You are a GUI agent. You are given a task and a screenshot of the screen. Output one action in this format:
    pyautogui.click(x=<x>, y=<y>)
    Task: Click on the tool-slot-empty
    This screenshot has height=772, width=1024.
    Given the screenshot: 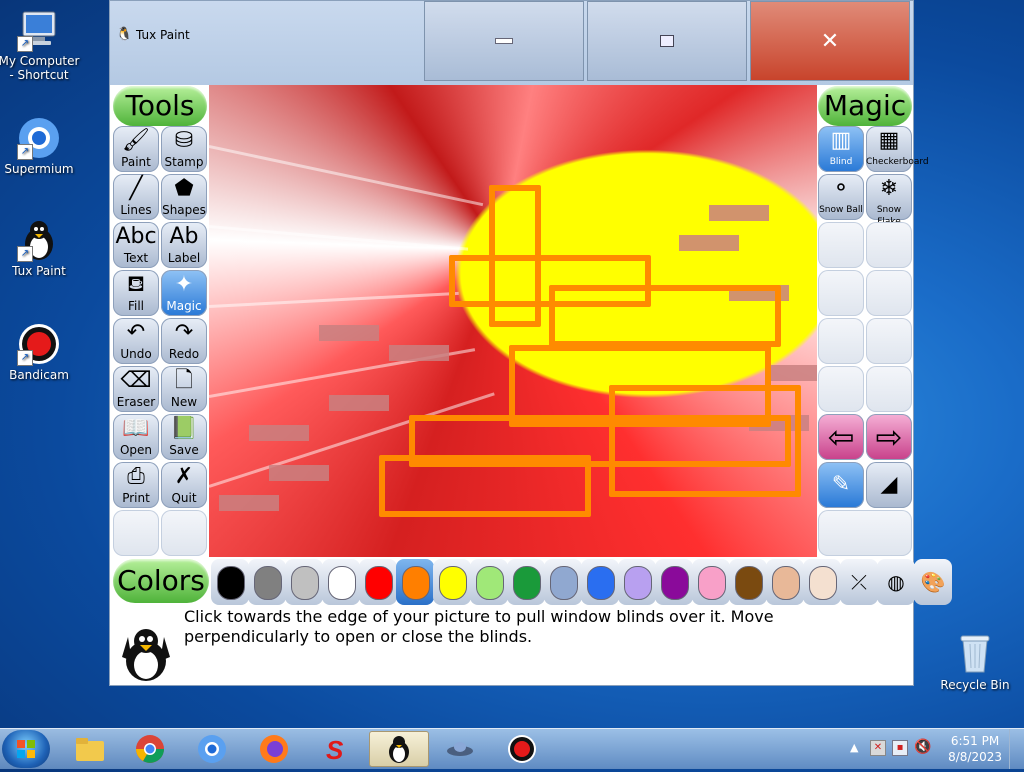 What is the action you would take?
    pyautogui.click(x=184, y=533)
    